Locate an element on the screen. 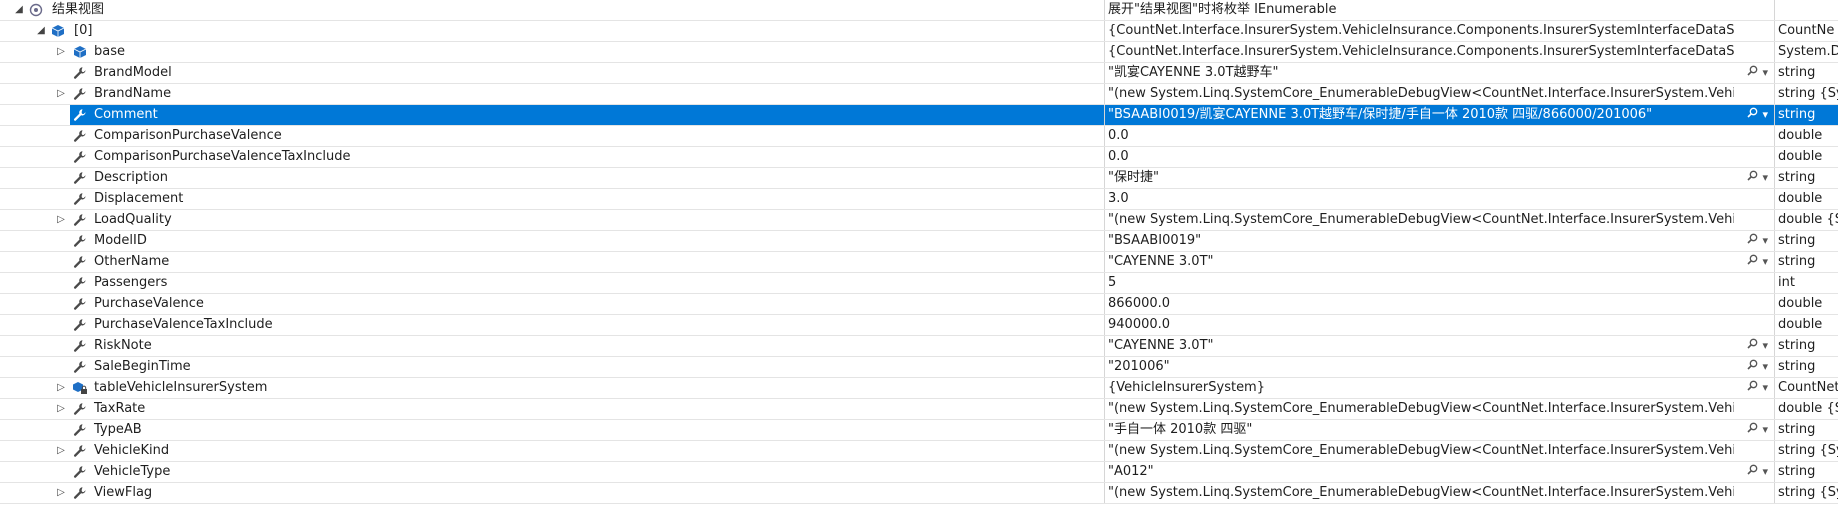 This screenshot has height=506, width=1838. property-row: Passengers 5 int is located at coordinates (919, 283).